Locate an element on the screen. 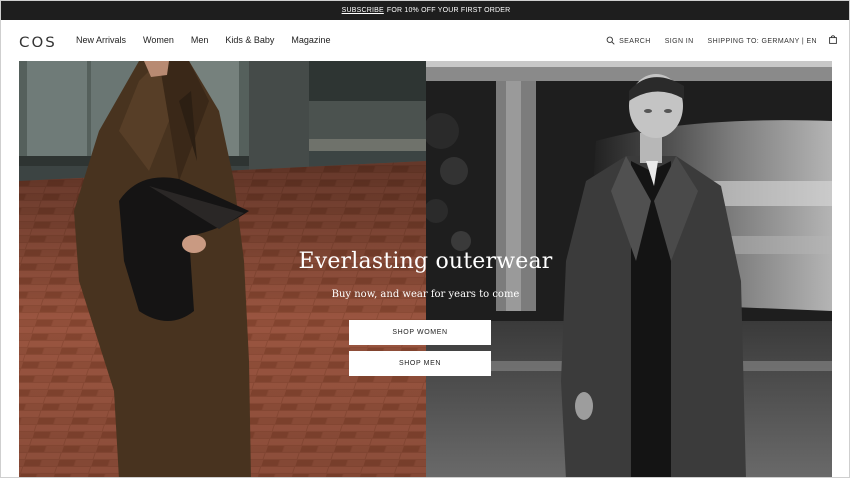 The height and width of the screenshot is (478, 850). utility-nav: SEARCH SIGN IN SHIPPING TO: GERMANY | EN is located at coordinates (704, 41).